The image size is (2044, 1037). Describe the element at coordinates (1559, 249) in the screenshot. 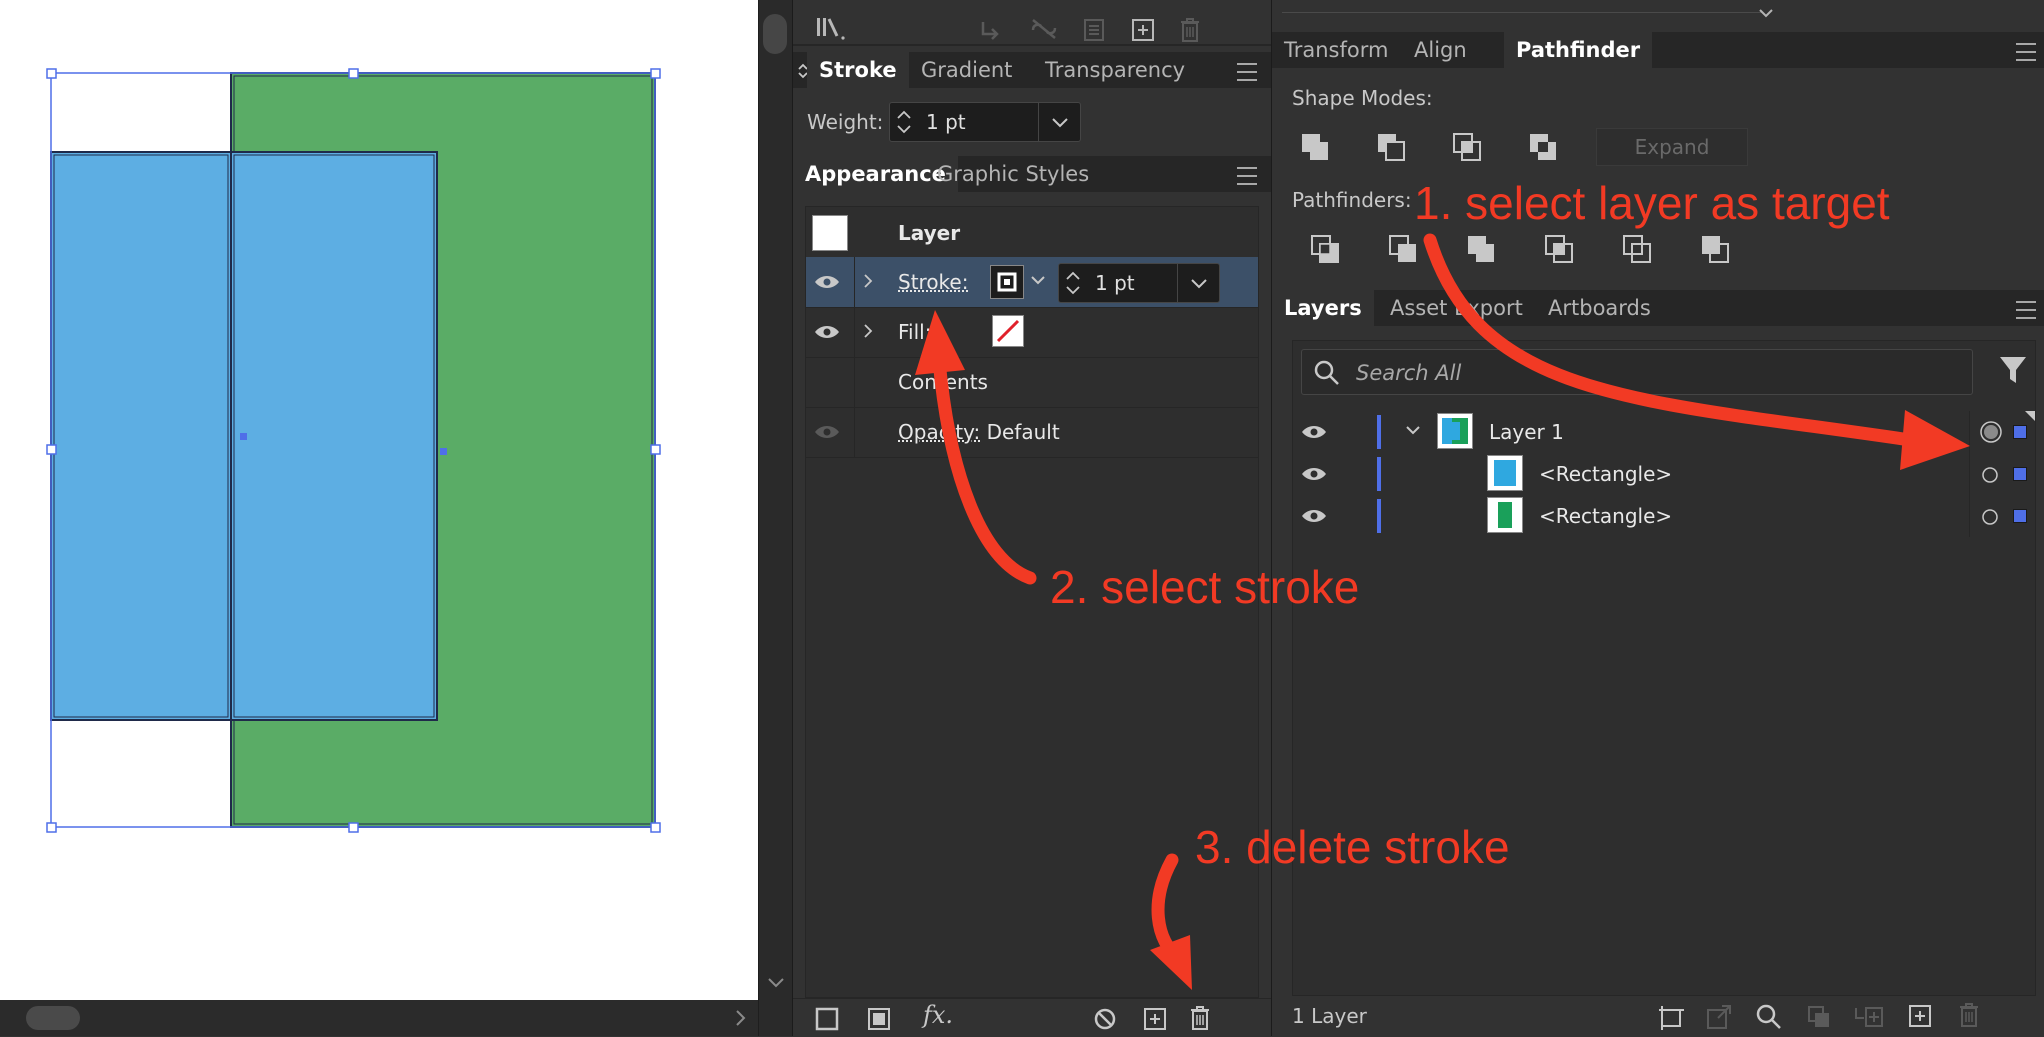

I see `crop-icon` at that location.